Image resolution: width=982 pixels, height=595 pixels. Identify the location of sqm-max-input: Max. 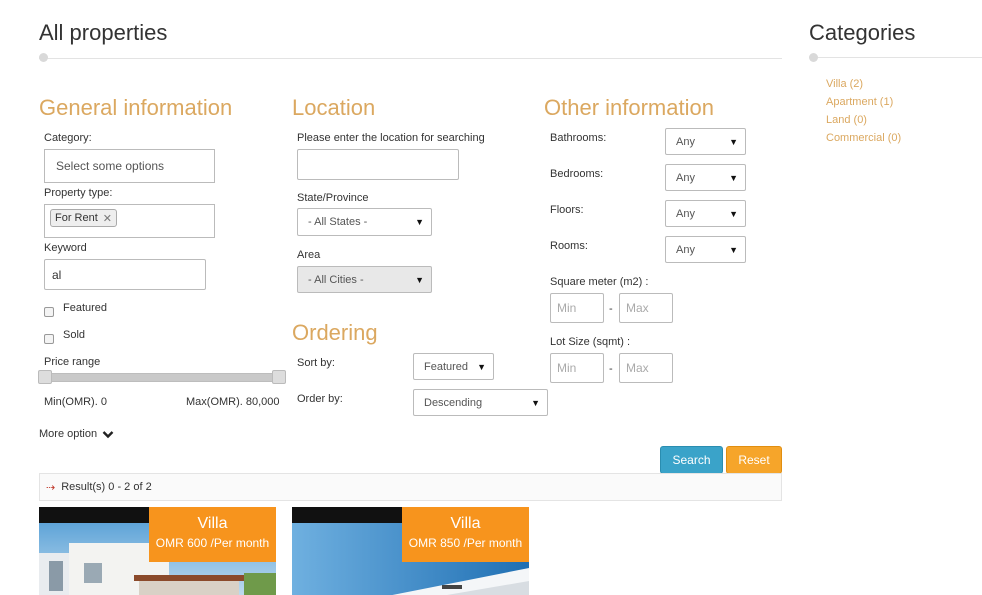
(646, 308).